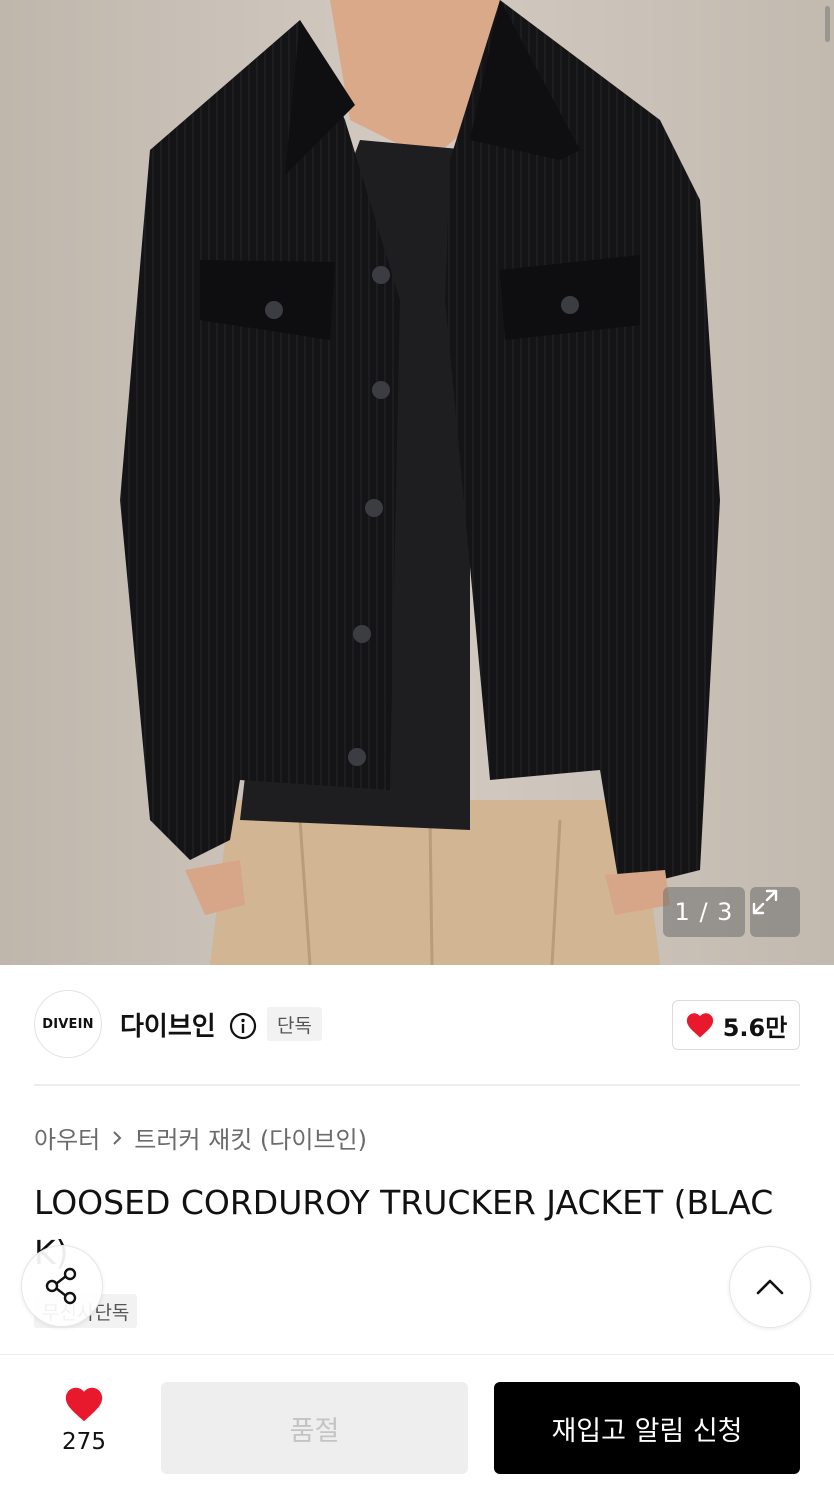  I want to click on brand-row: DIVEIN 다이브인 단독 5.6만, so click(417, 1025).